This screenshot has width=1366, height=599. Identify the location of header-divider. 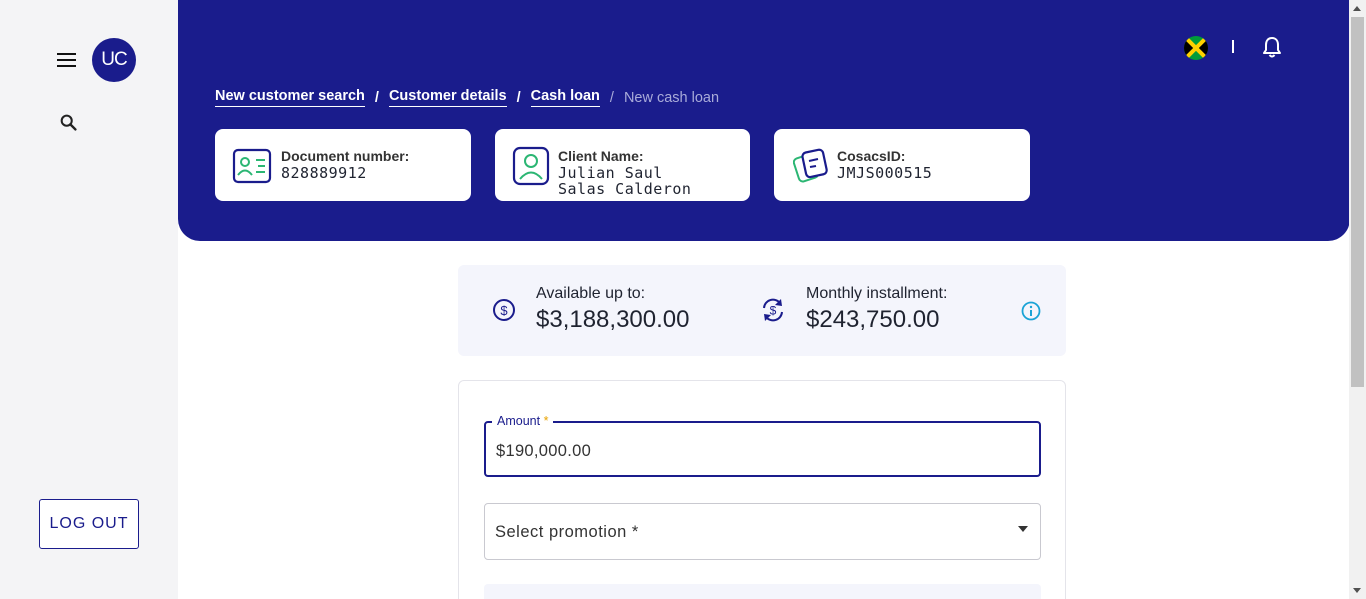
(1233, 46).